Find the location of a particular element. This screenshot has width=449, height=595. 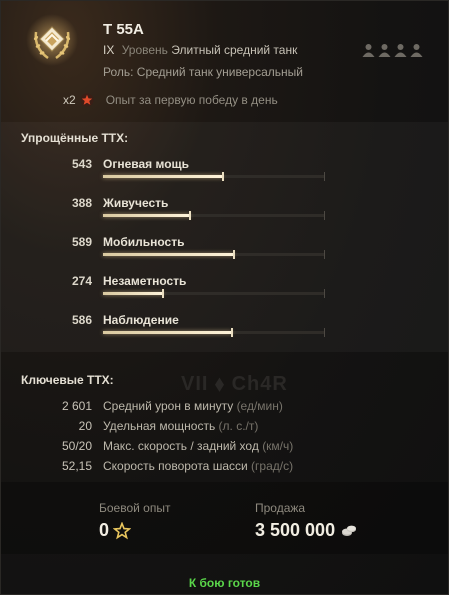

sale-label: Продажа is located at coordinates (280, 508).